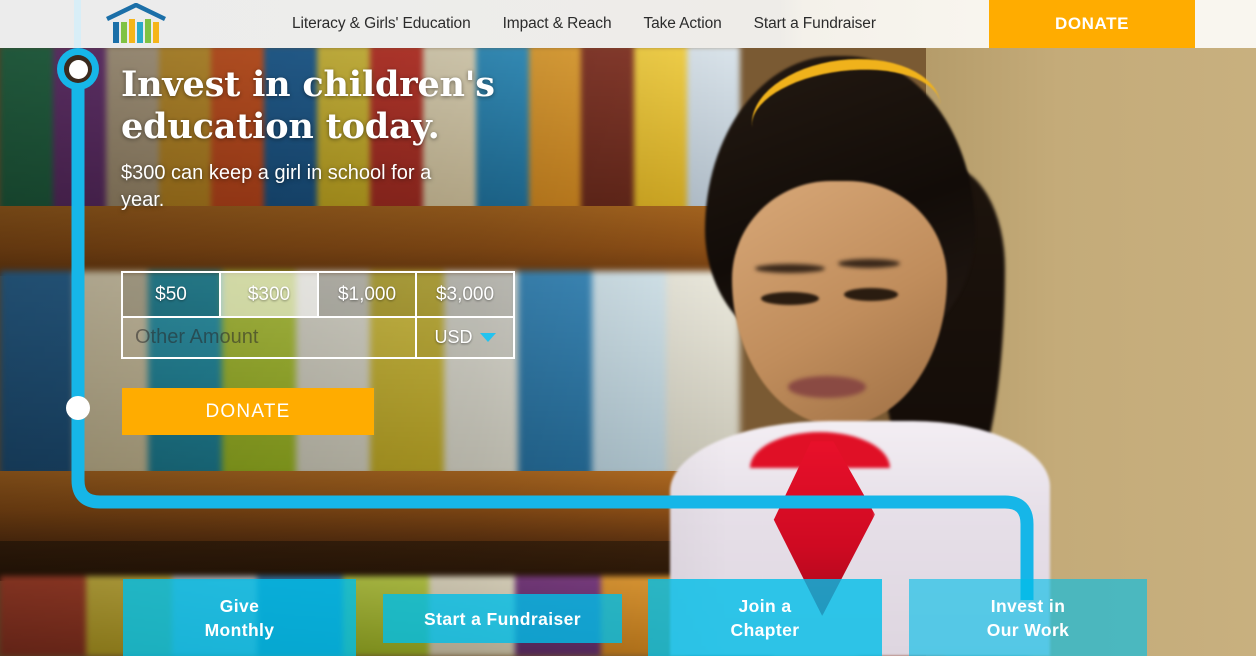  Describe the element at coordinates (368, 294) in the screenshot. I see `amount-option-1000: $1,000` at that location.